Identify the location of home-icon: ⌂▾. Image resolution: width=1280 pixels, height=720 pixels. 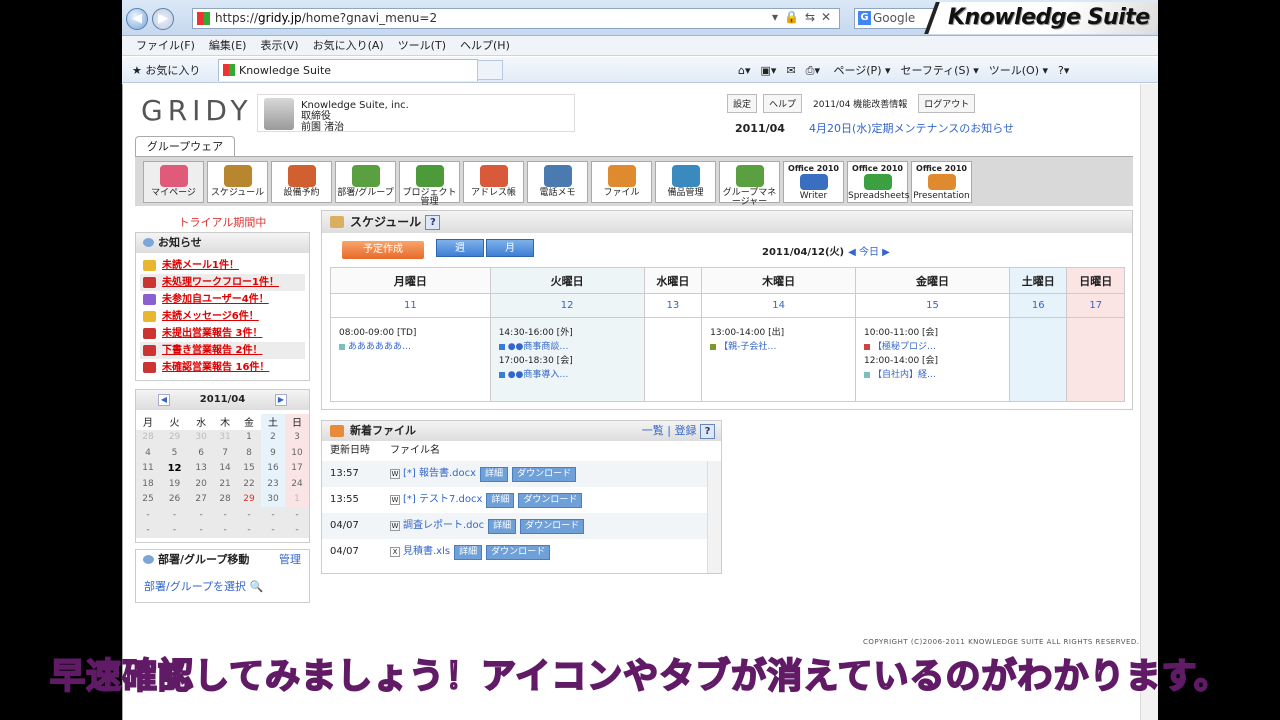
(744, 70).